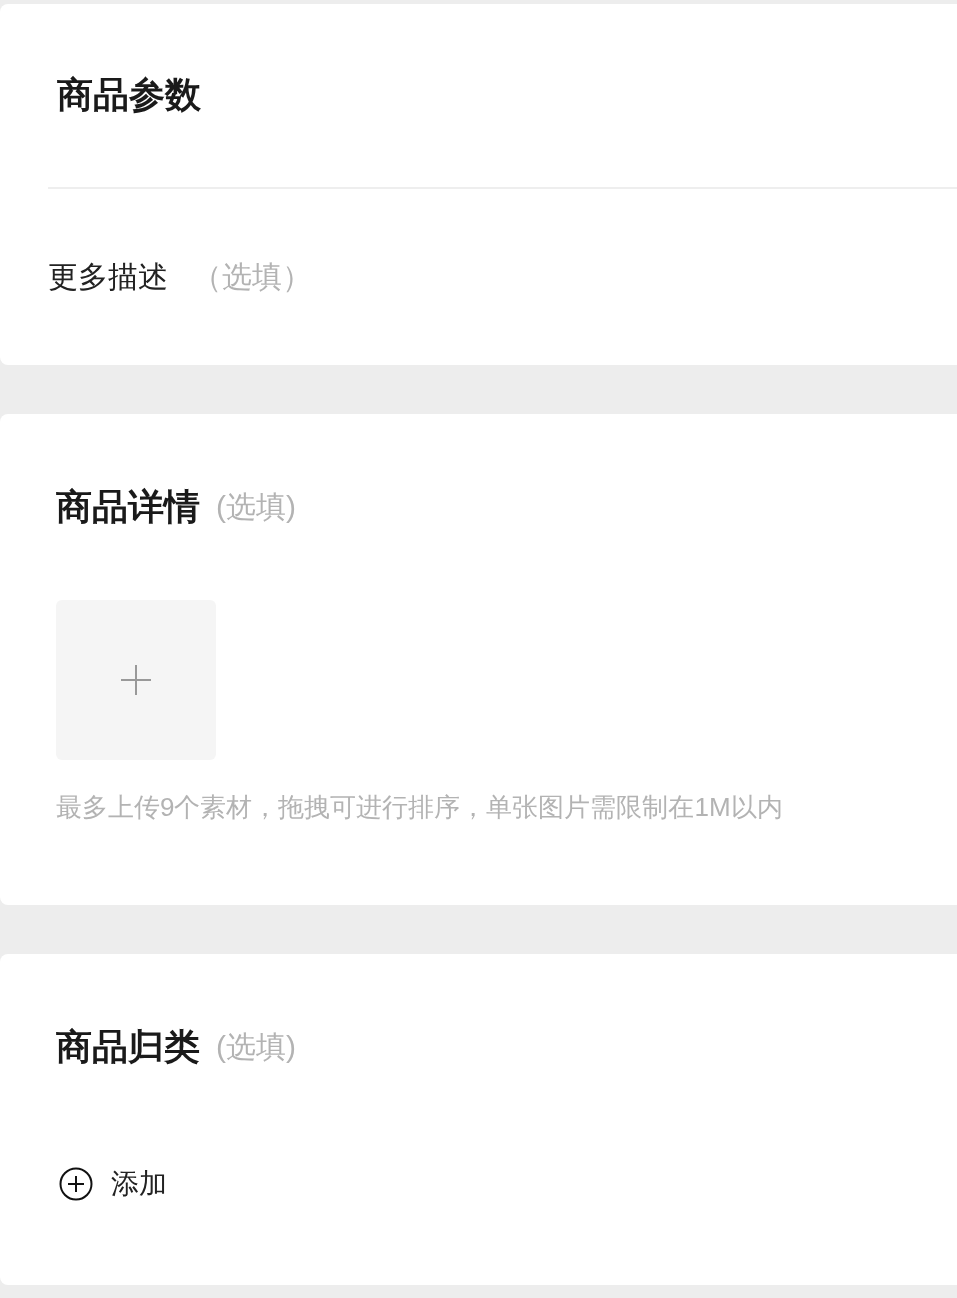 The width and height of the screenshot is (957, 1298). Describe the element at coordinates (76, 1184) in the screenshot. I see `circle-plus-icon` at that location.